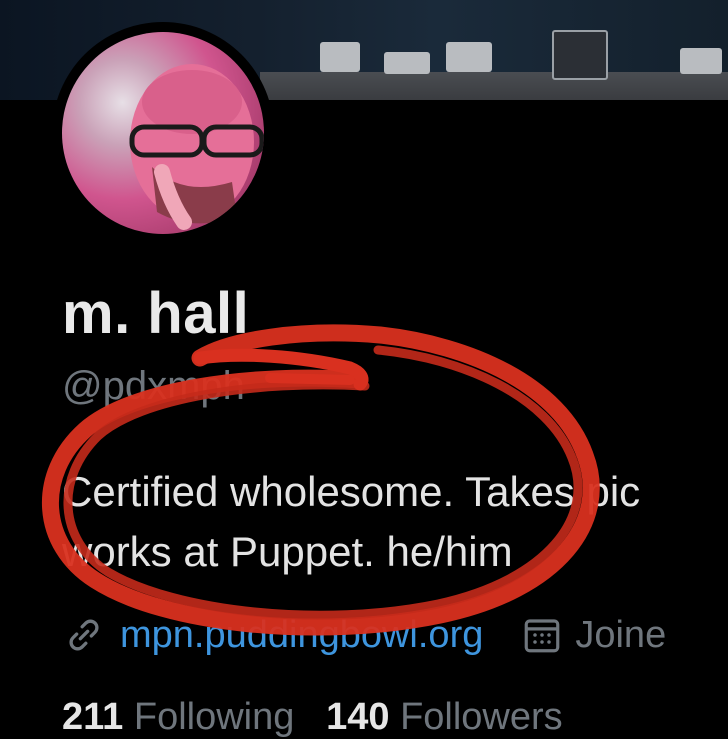 Image resolution: width=728 pixels, height=739 pixels. What do you see at coordinates (156, 313) in the screenshot?
I see `display-name: m. hall` at bounding box center [156, 313].